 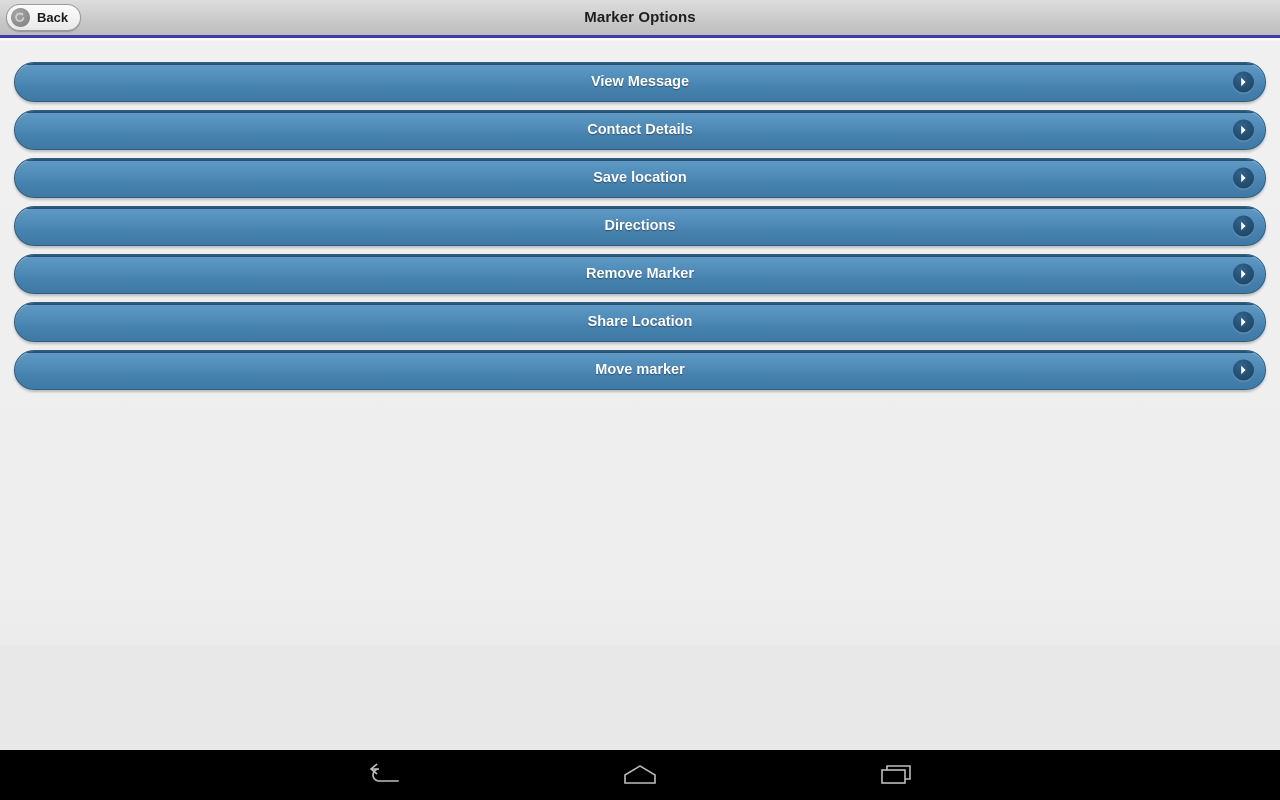 I want to click on option-label: Move marker, so click(x=640, y=370).